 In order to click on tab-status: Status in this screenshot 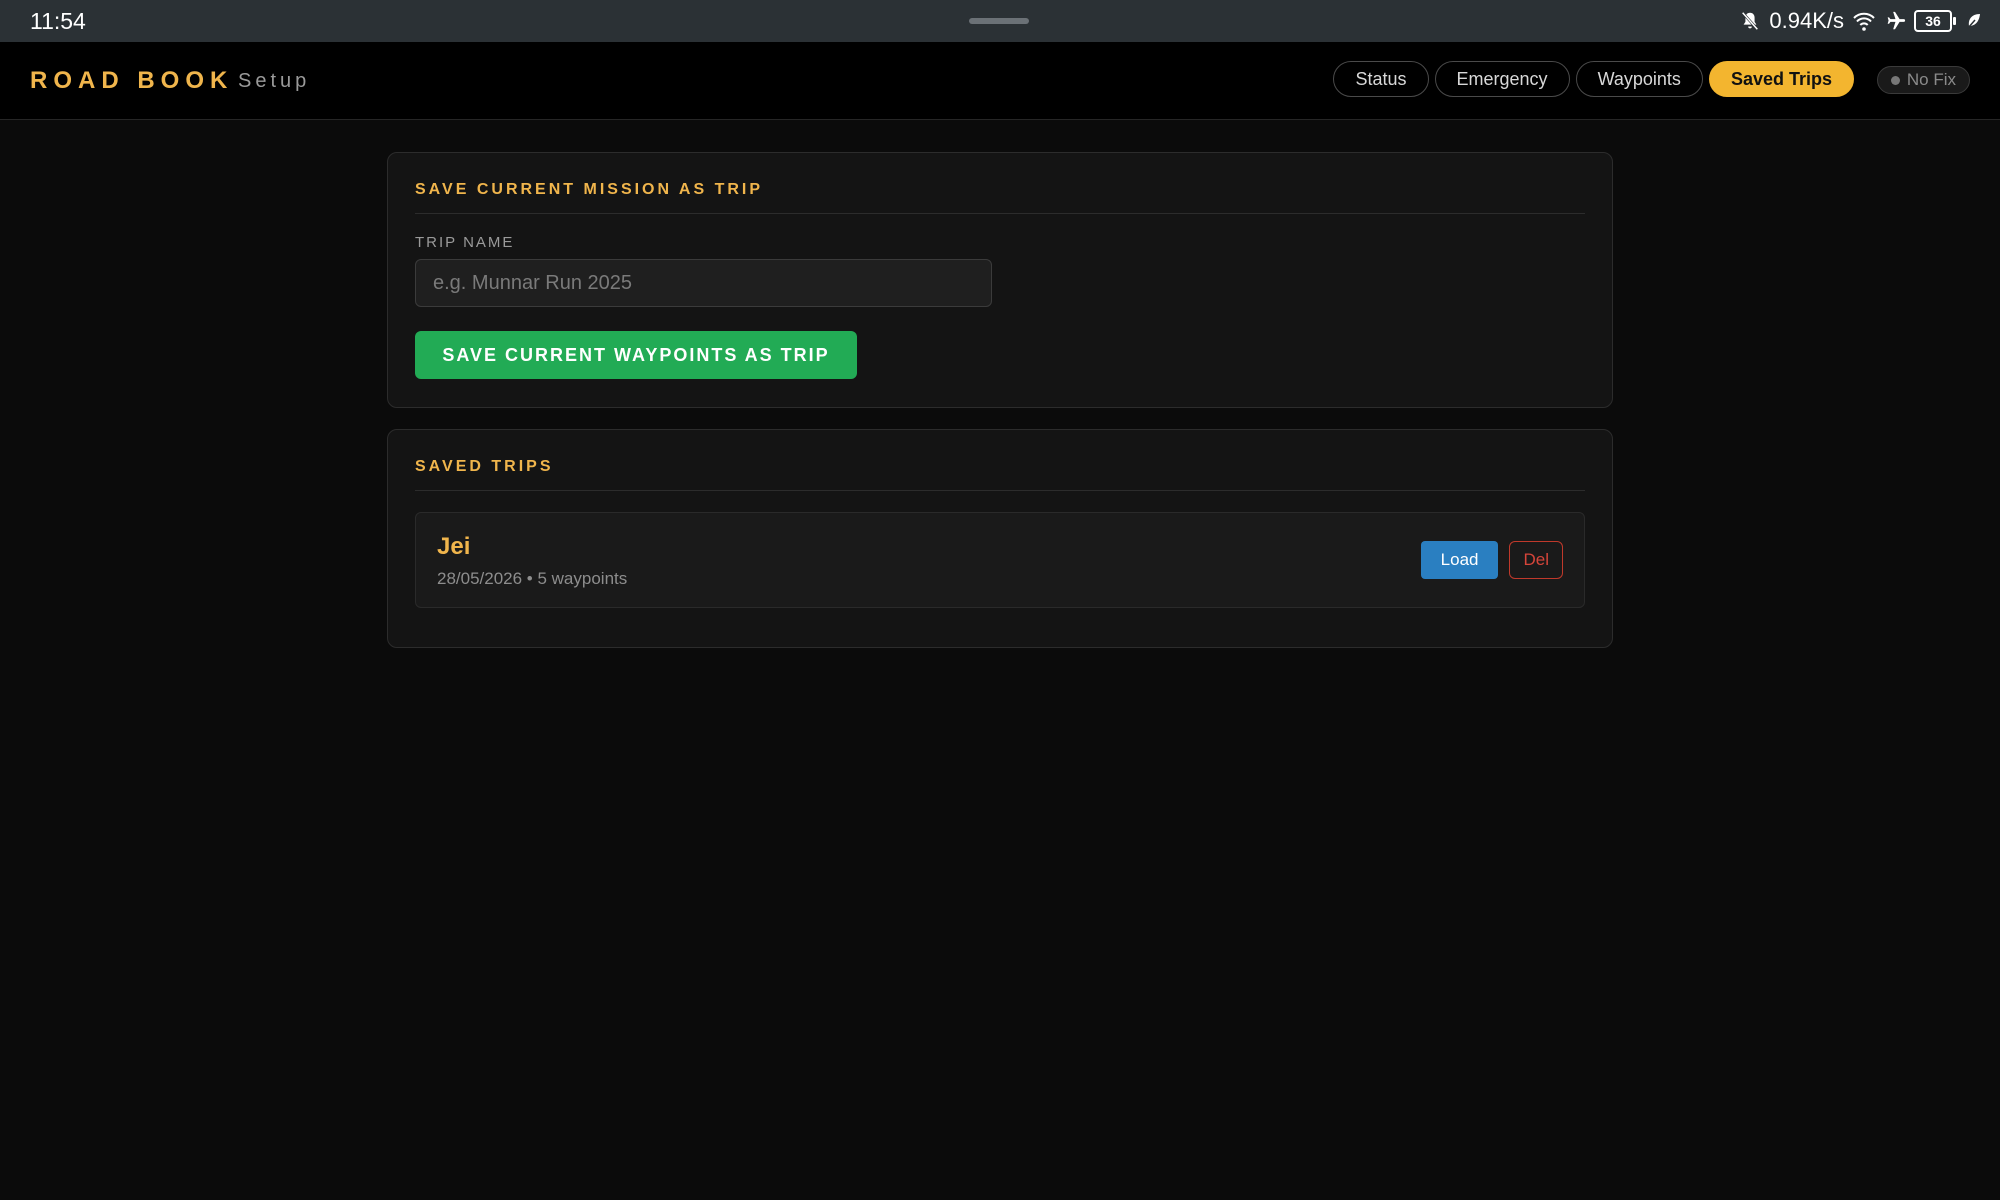, I will do `click(1381, 79)`.